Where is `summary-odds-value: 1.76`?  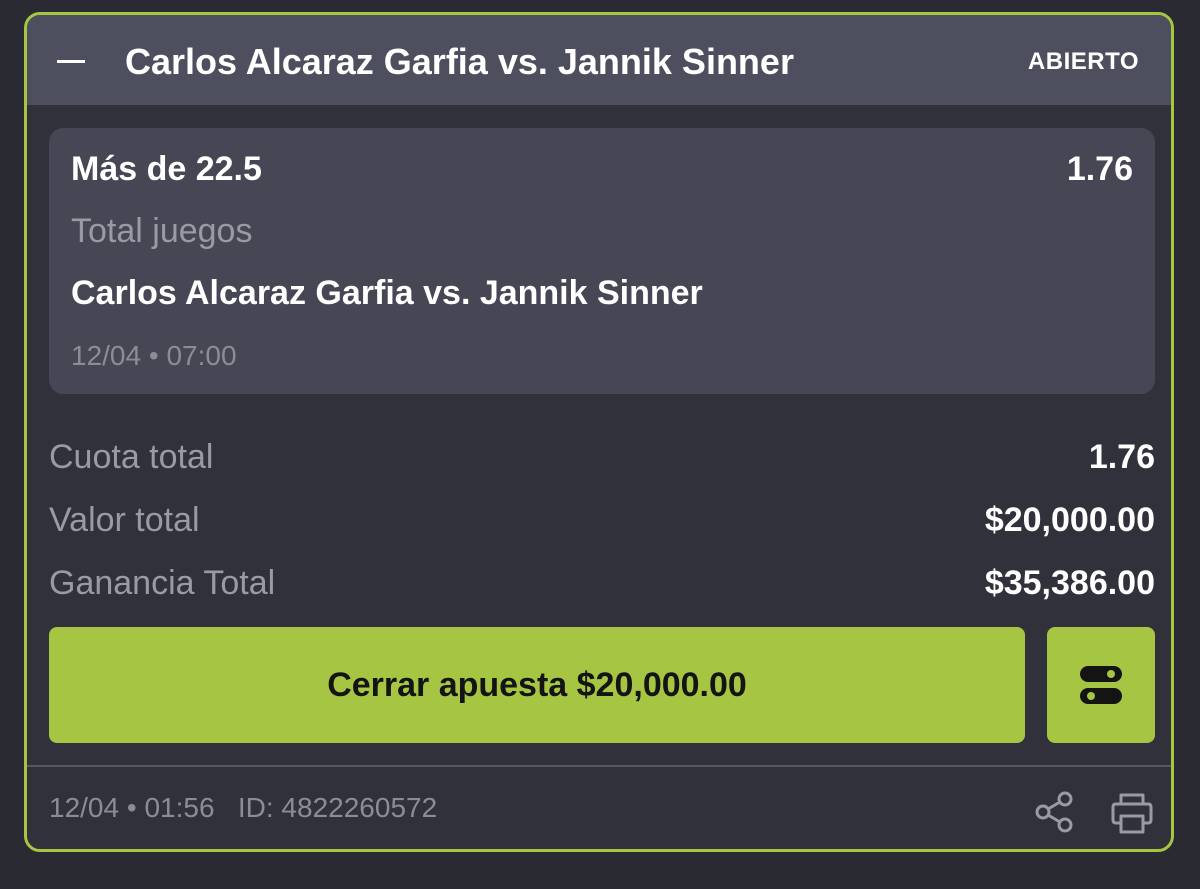 summary-odds-value: 1.76 is located at coordinates (1121, 457).